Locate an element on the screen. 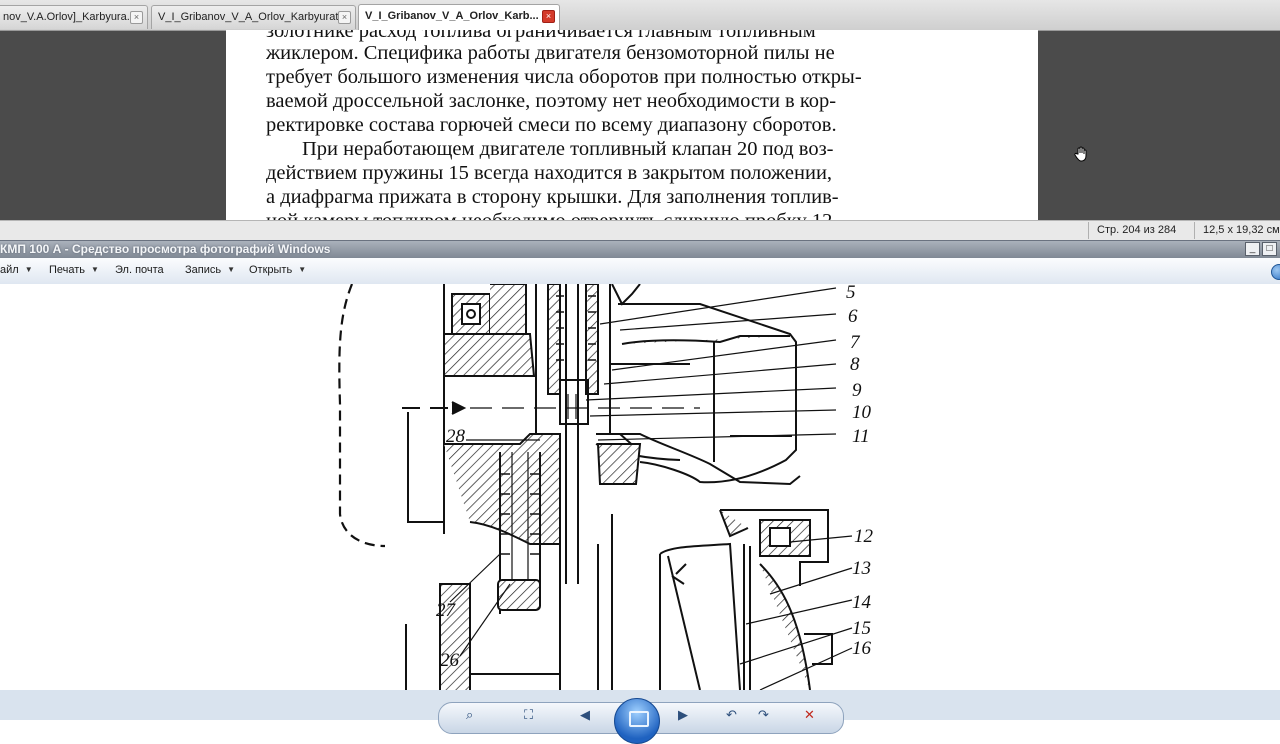 The height and width of the screenshot is (744, 1280). menu-label: Эл. почта is located at coordinates (139, 270).